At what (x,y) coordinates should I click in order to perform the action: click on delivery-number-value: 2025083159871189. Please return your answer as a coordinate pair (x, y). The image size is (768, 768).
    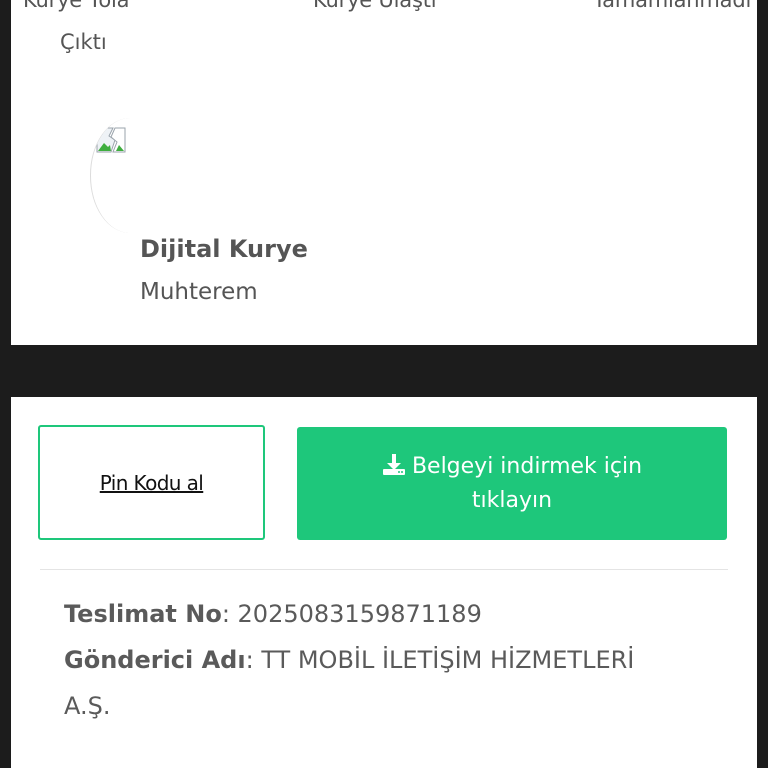
    Looking at the image, I should click on (359, 614).